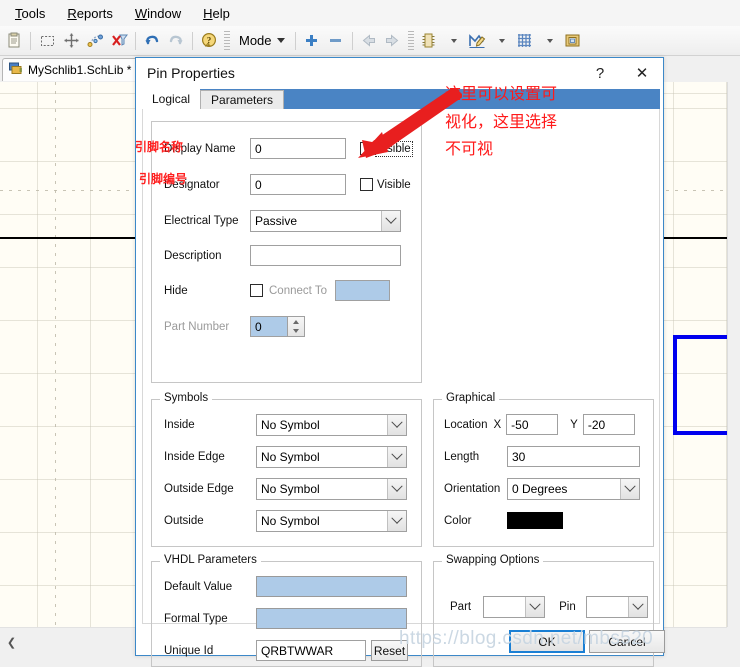 The width and height of the screenshot is (740, 667). I want to click on canvas-right-gutter, so click(733, 354).